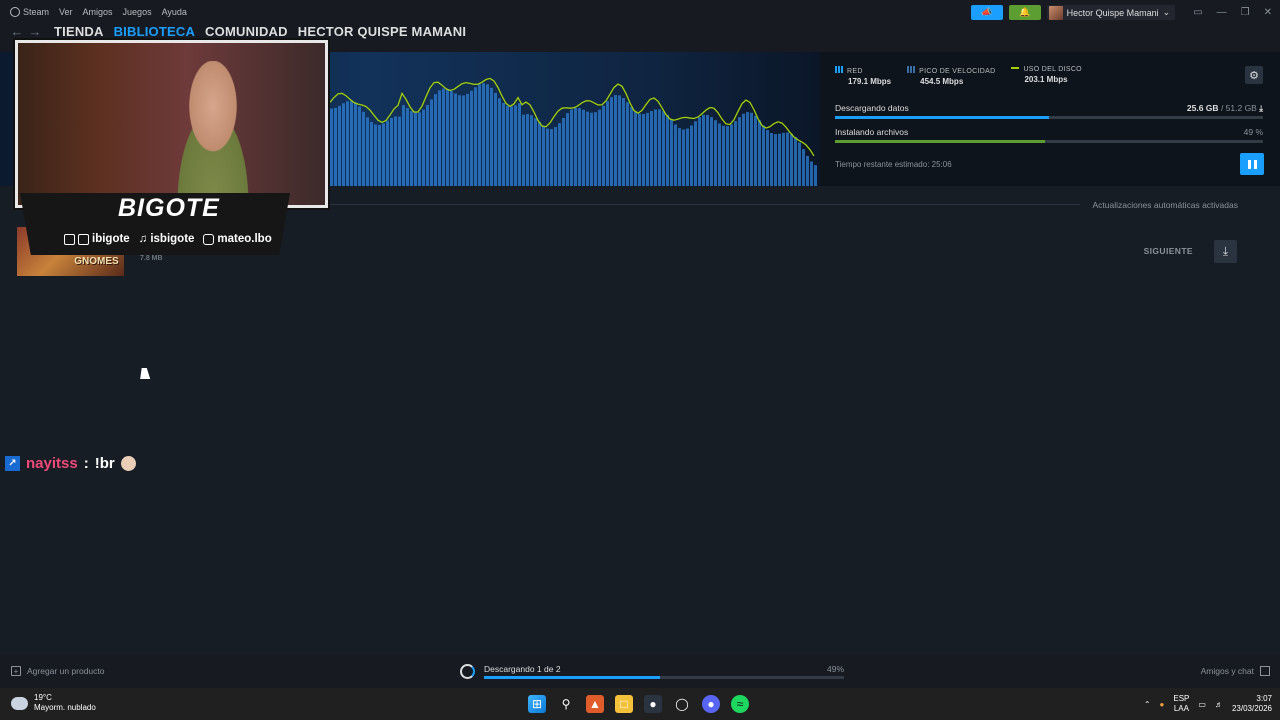  I want to click on microphone-icon: ●, so click(1162, 704).